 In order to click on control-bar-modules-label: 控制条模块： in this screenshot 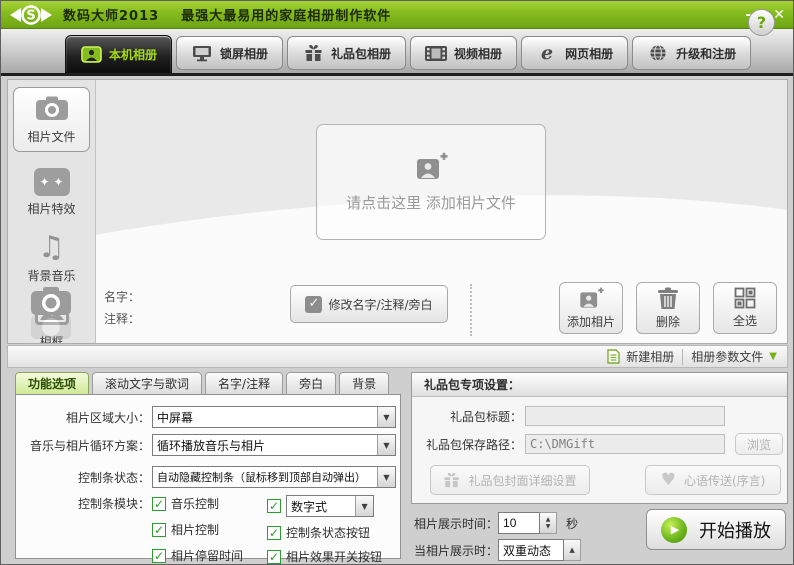, I will do `click(113, 504)`.